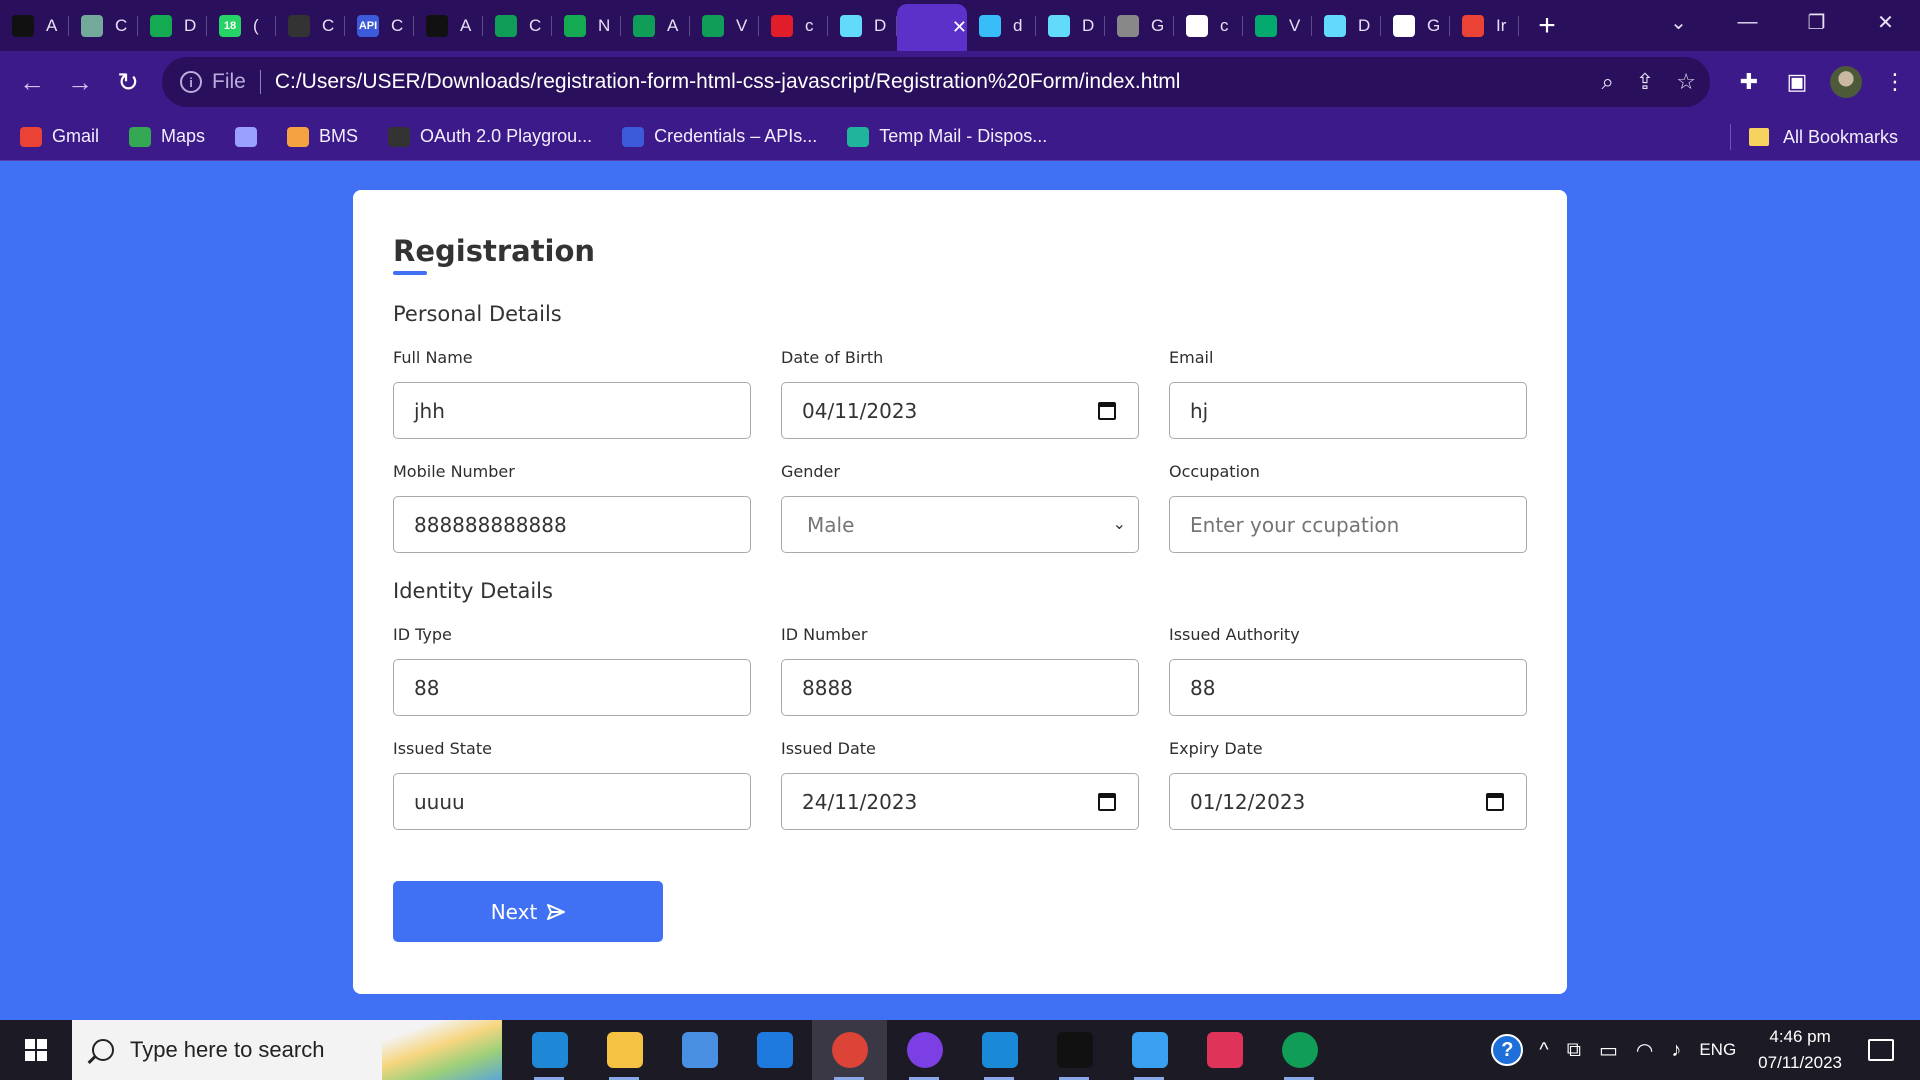 This screenshot has height=1080, width=1920. I want to click on issued-authority-label: Issued Authority, so click(1234, 634).